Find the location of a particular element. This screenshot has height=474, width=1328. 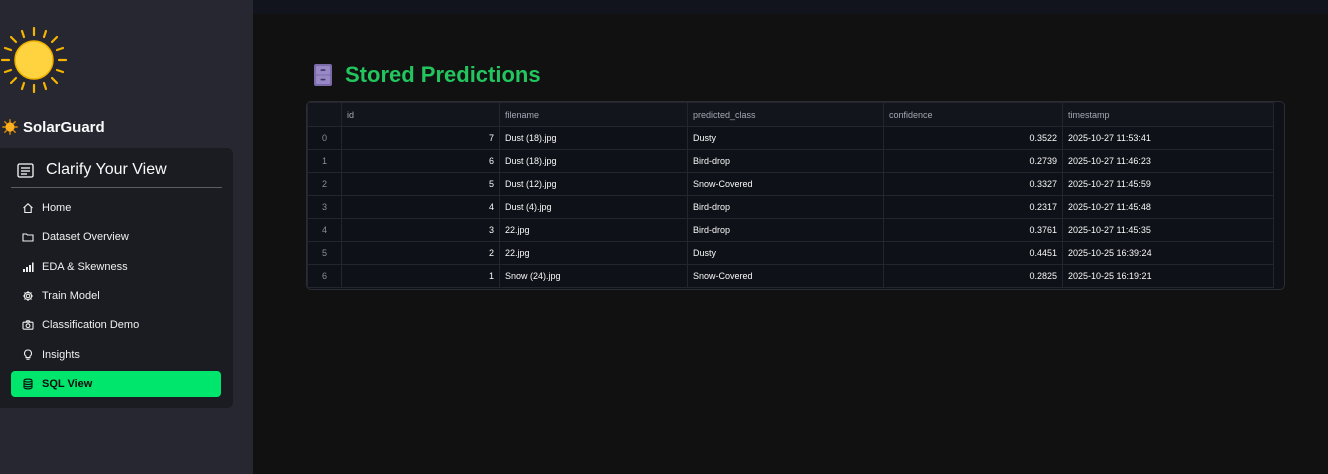

nav-item-home: Home is located at coordinates (116, 208).